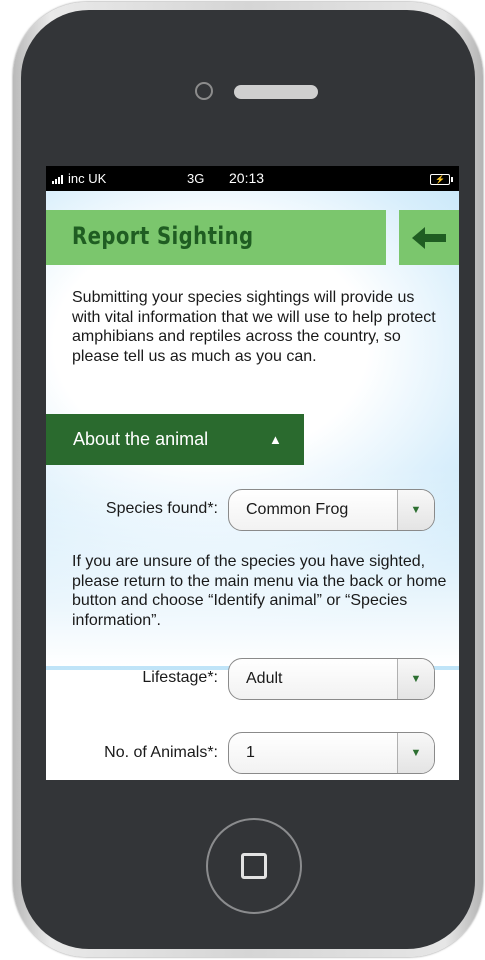  I want to click on lifestage-label: Lifestage*:, so click(180, 677).